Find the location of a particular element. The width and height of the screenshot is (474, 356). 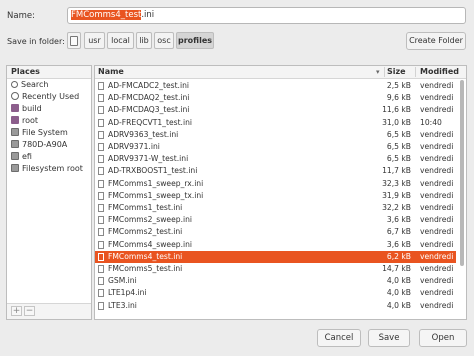

breadcrumb-lib: lib is located at coordinates (144, 40).